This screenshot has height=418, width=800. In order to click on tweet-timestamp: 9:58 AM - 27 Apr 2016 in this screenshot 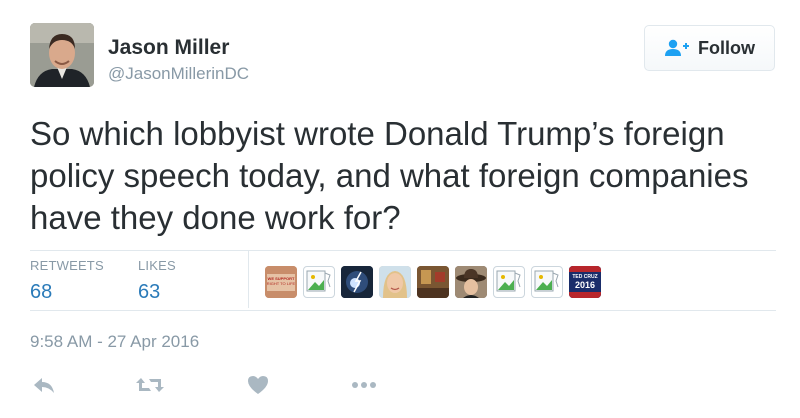, I will do `click(114, 342)`.